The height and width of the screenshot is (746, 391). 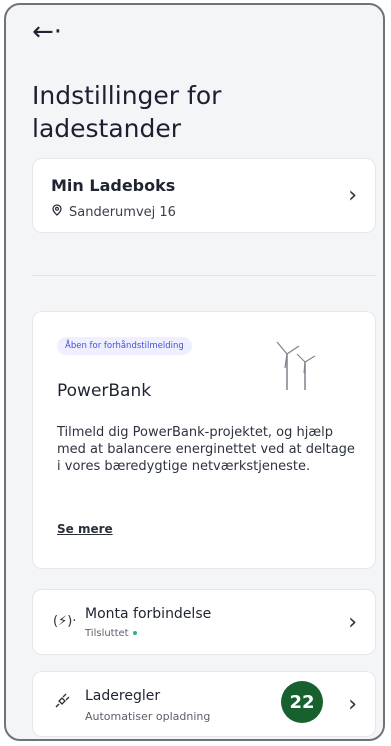 I want to click on status-dot, so click(x=134, y=633).